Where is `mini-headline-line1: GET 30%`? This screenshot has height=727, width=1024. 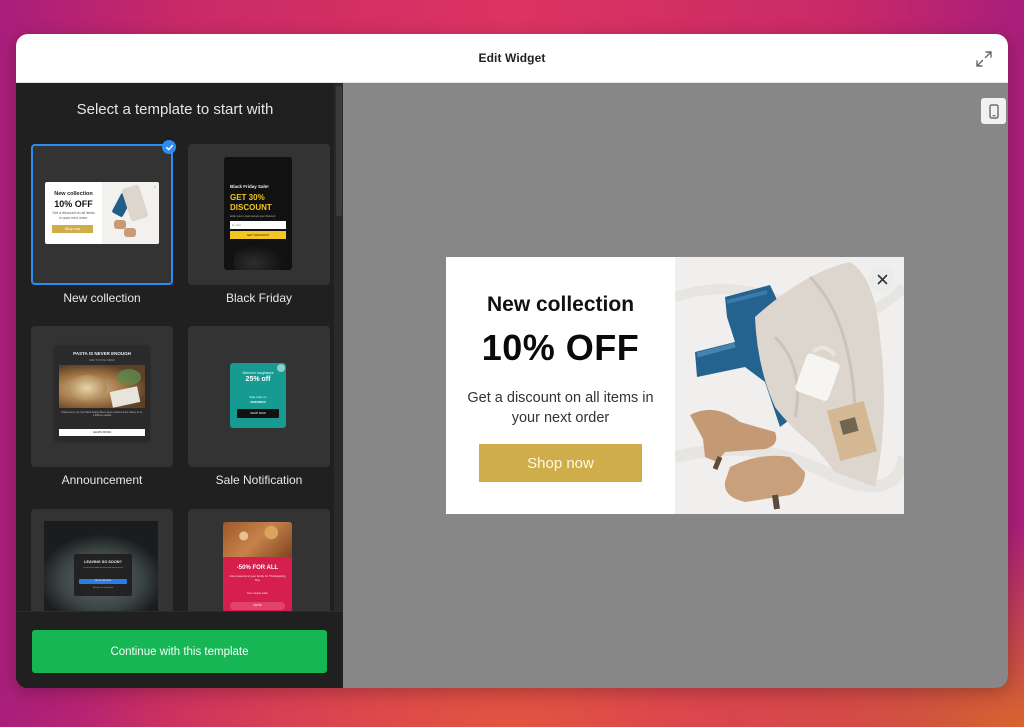
mini-headline-line1: GET 30% is located at coordinates (247, 197).